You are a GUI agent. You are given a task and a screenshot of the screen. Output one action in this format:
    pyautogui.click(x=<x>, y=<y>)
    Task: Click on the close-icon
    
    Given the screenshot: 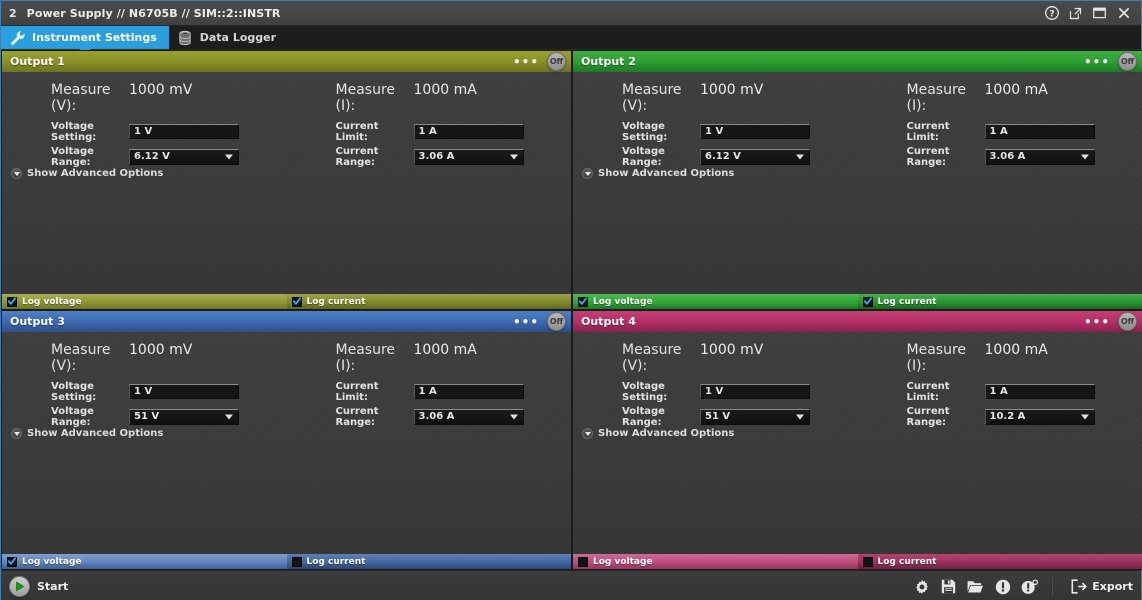 What is the action you would take?
    pyautogui.click(x=1123, y=13)
    